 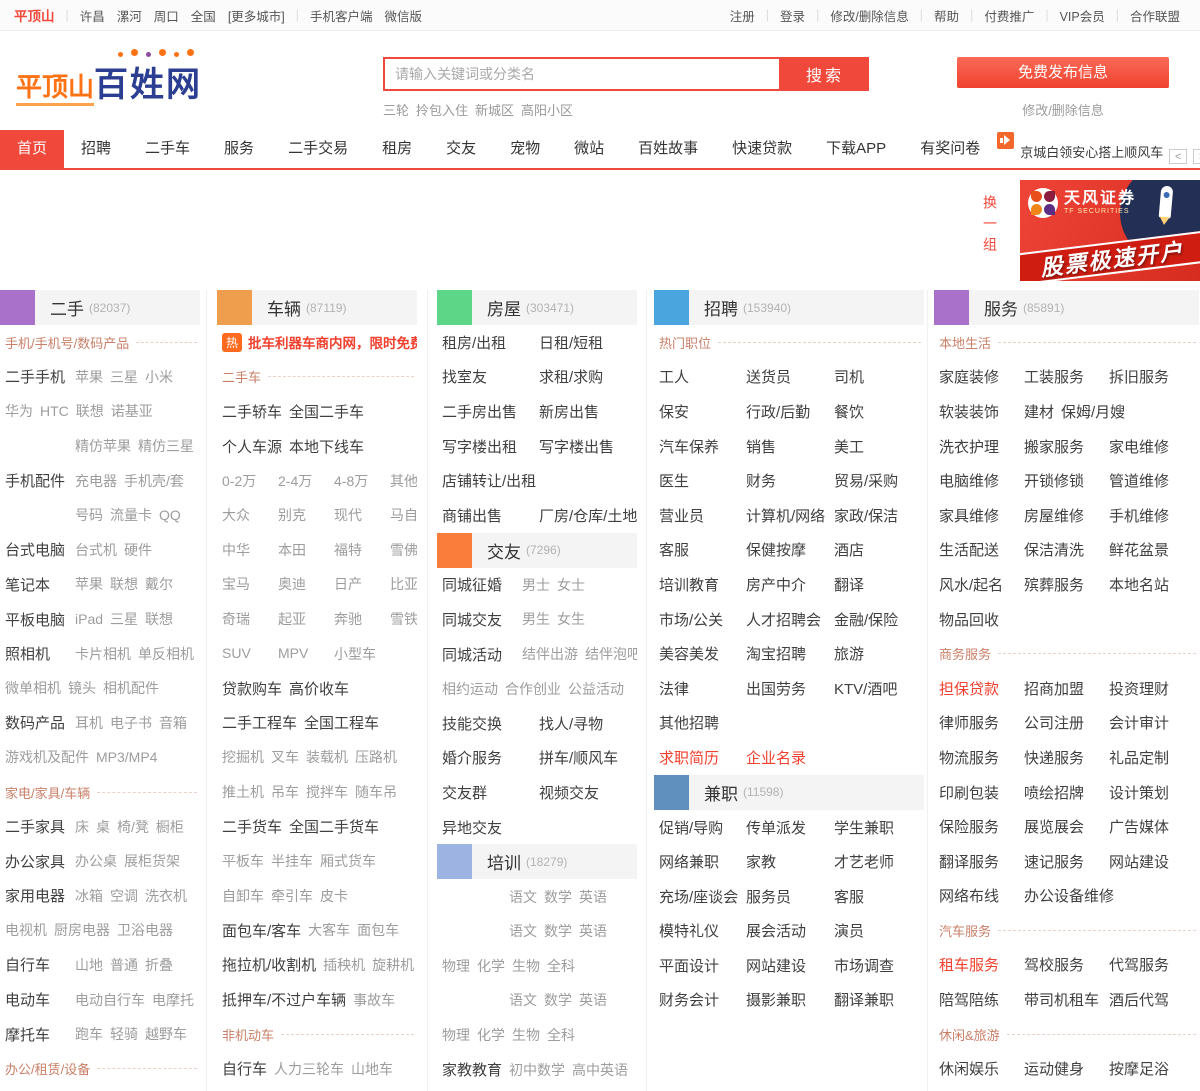 What do you see at coordinates (969, 792) in the screenshot?
I see `category-link: 印刷包装` at bounding box center [969, 792].